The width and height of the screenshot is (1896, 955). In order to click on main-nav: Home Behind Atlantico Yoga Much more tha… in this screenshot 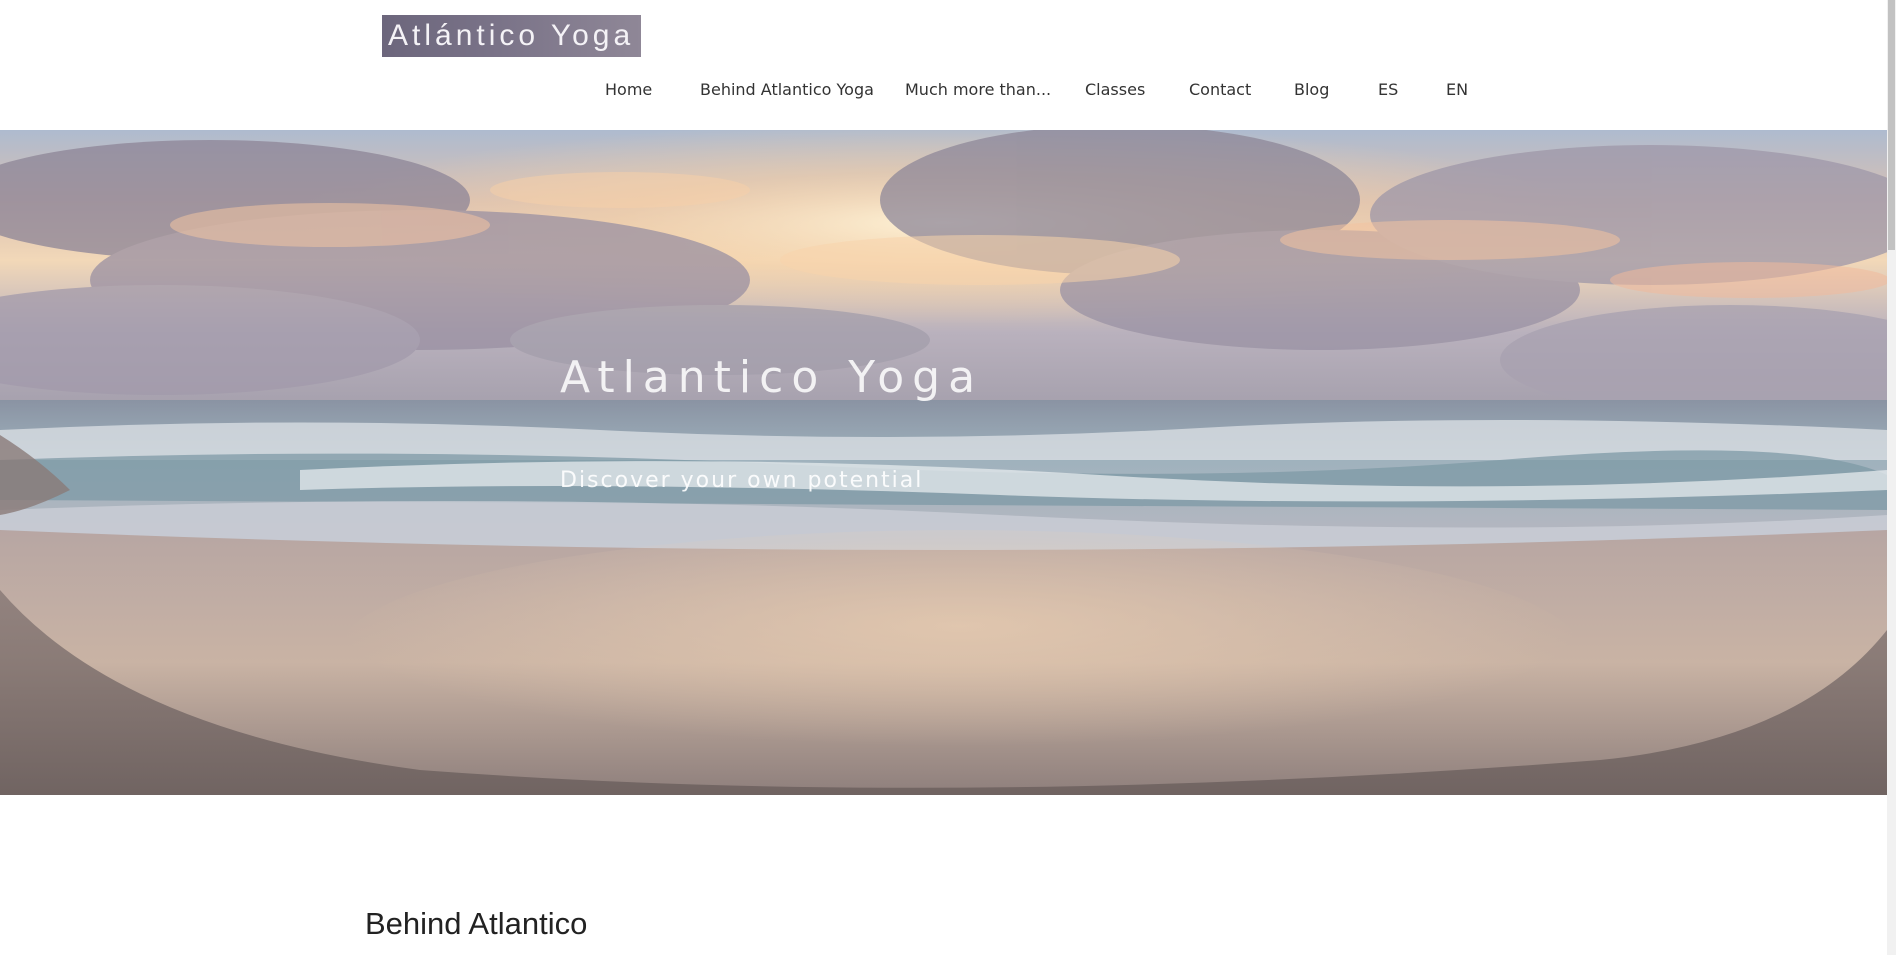, I will do `click(943, 90)`.